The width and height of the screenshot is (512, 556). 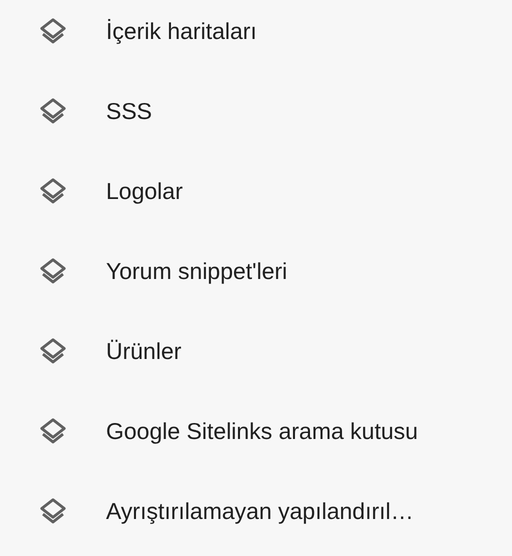 What do you see at coordinates (262, 431) in the screenshot?
I see `item-label: Google Sitelinks arama kutusu` at bounding box center [262, 431].